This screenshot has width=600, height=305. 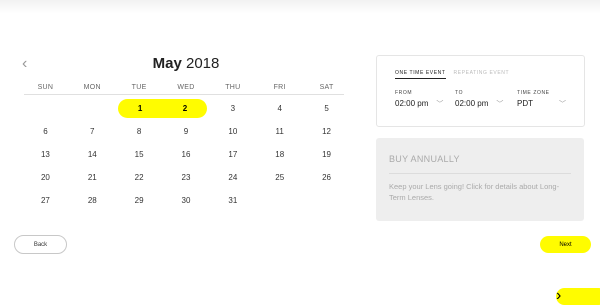 I want to click on calendar-day: 31, so click(x=232, y=200).